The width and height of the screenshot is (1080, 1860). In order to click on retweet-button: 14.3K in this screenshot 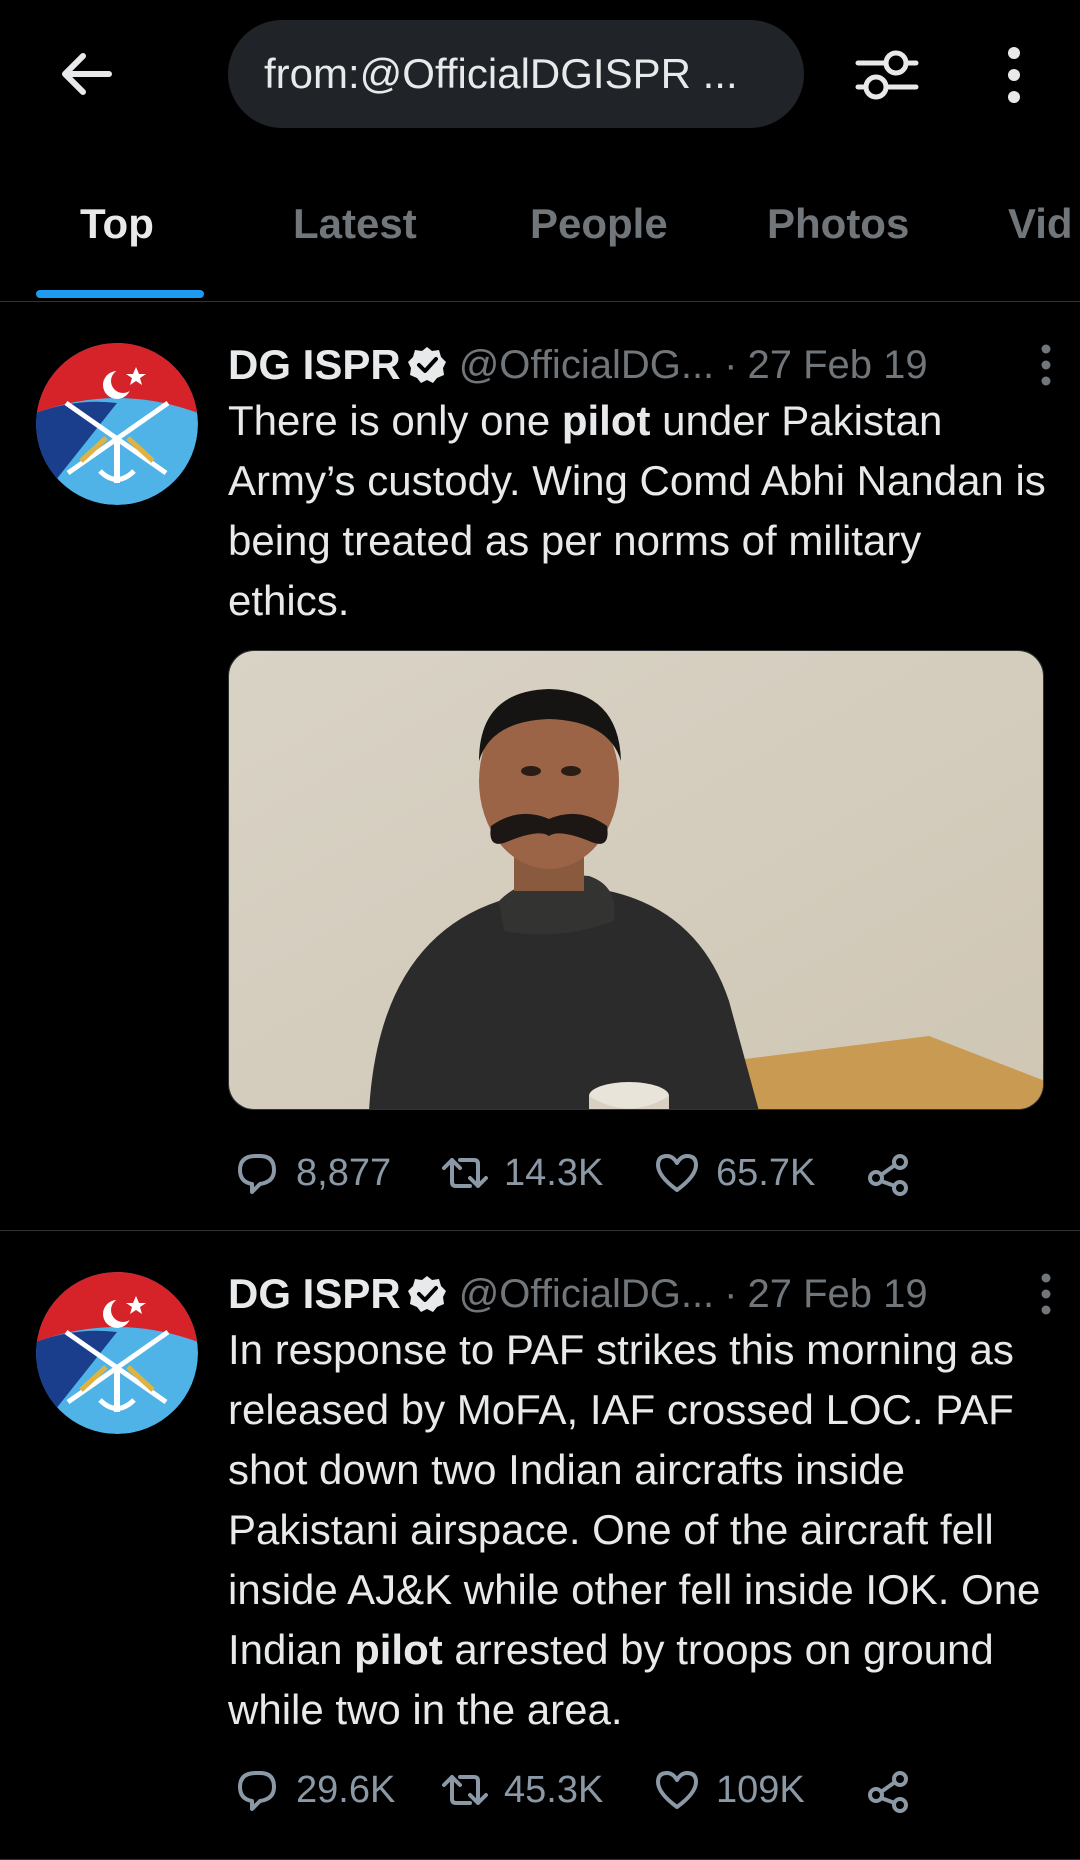, I will do `click(521, 1173)`.